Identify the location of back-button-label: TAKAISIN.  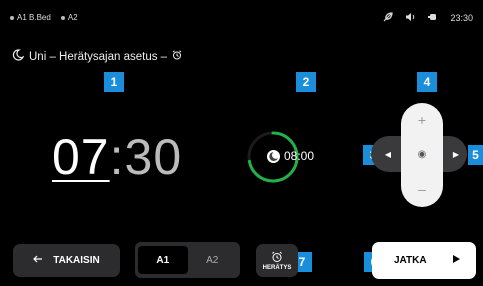
(76, 260).